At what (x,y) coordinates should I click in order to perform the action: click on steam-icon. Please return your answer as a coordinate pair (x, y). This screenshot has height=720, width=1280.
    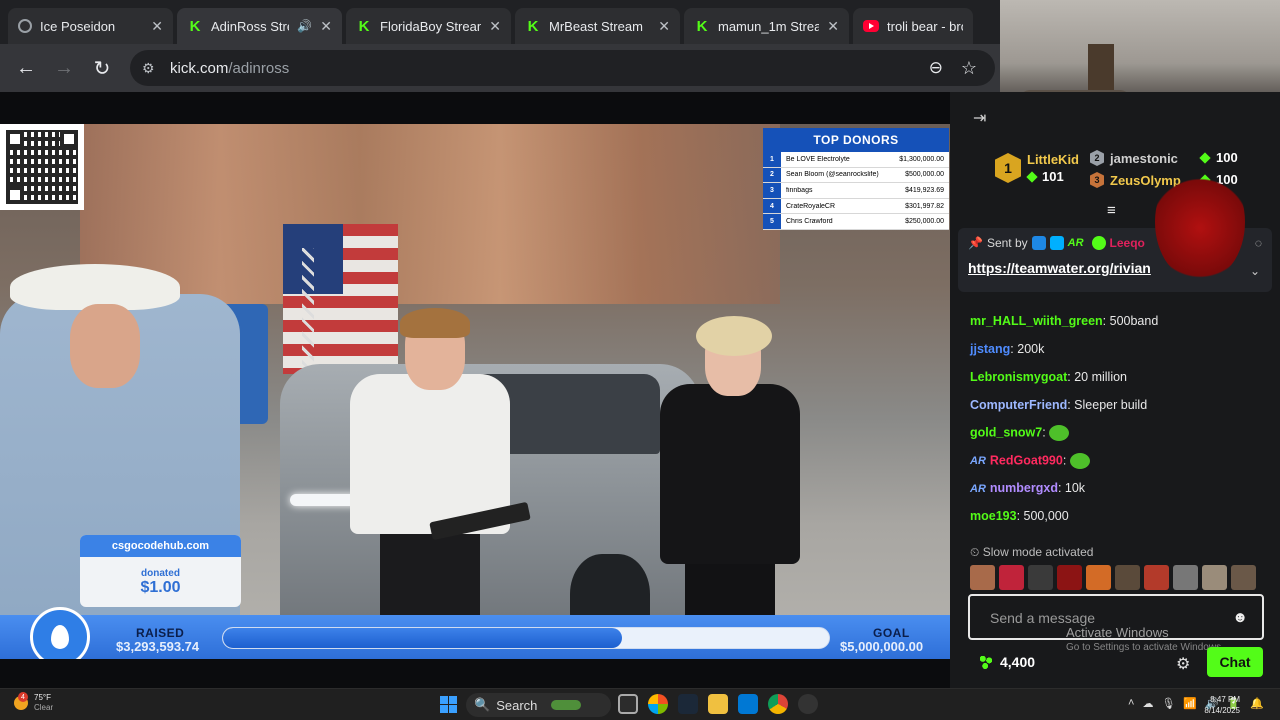
    Looking at the image, I should click on (688, 704).